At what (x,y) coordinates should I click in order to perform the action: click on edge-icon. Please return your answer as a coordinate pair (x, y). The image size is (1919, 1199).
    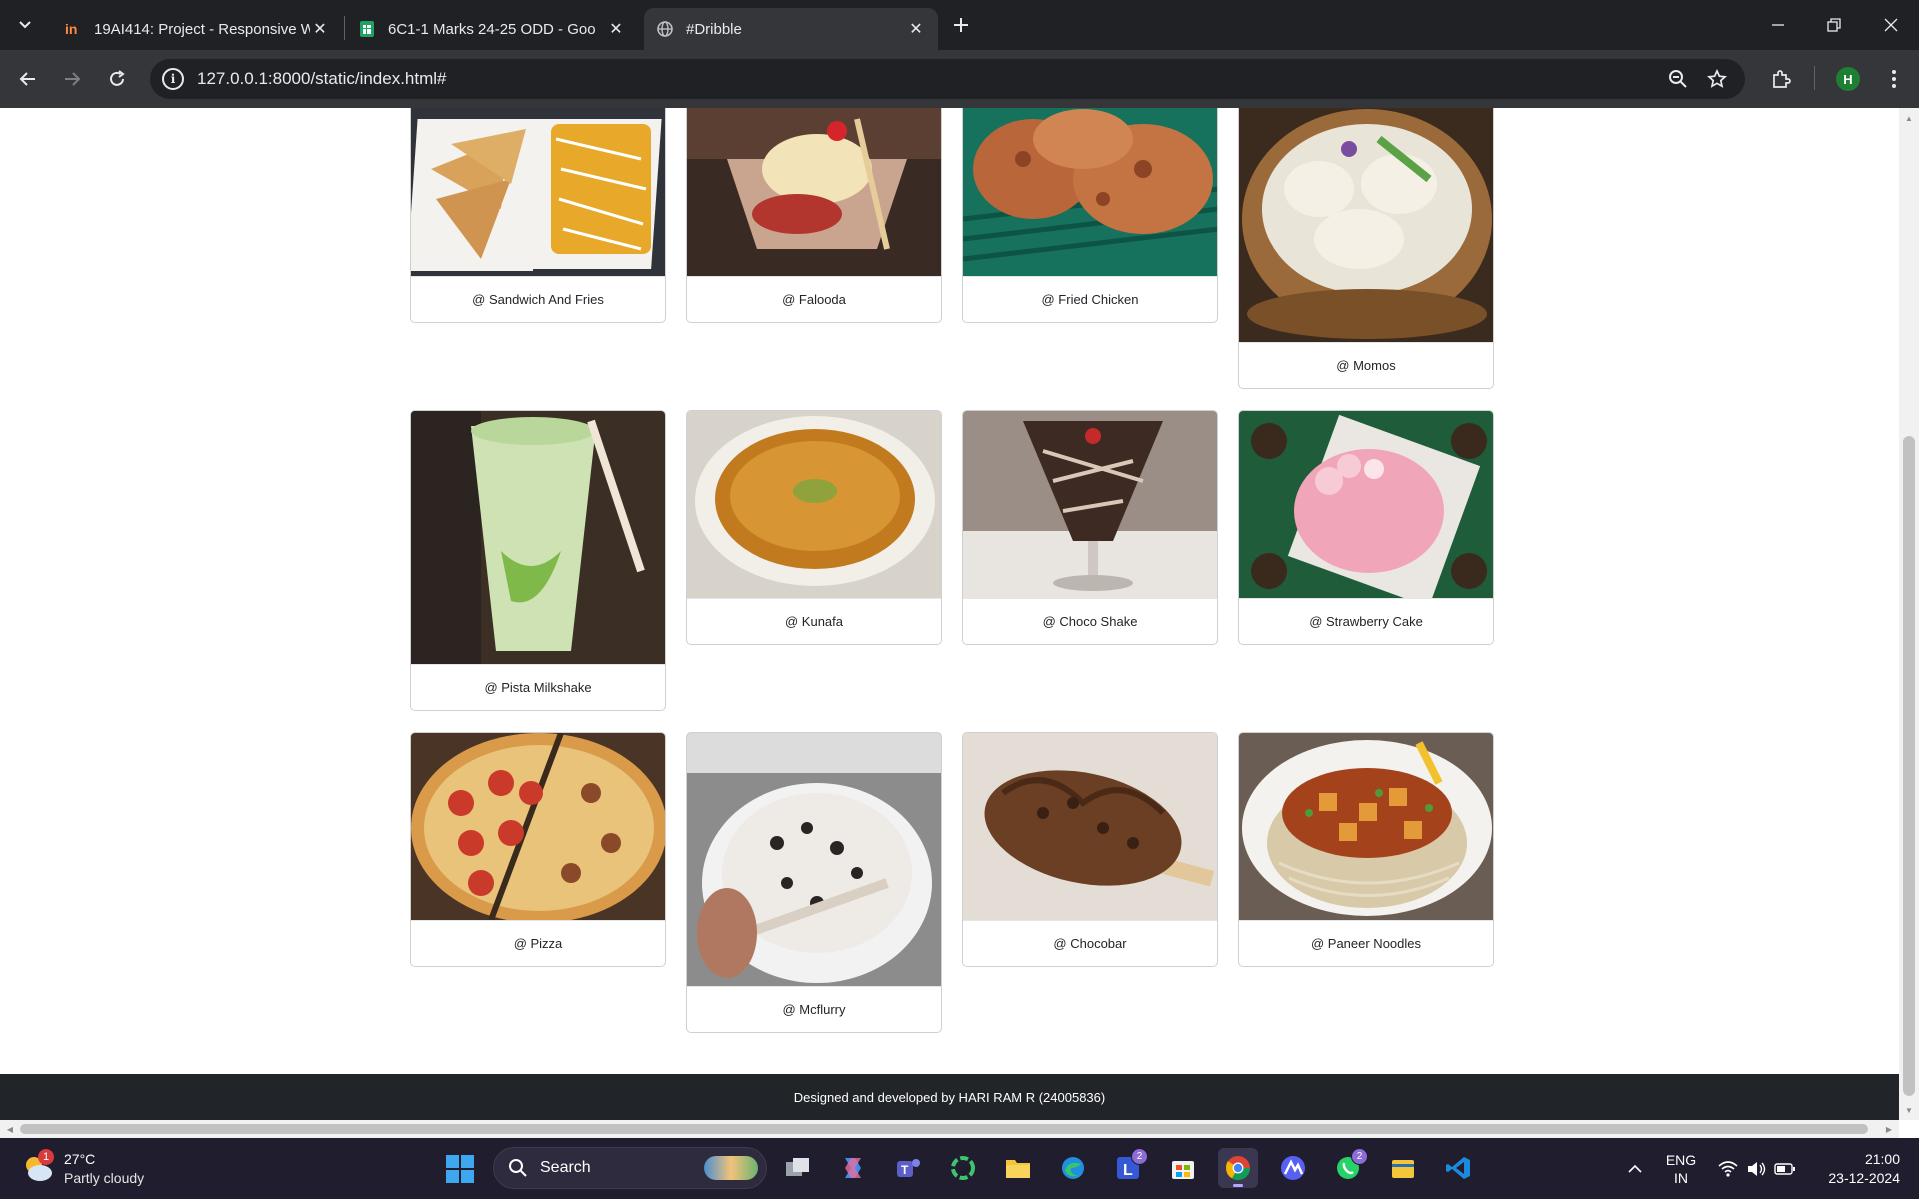
    Looking at the image, I should click on (1073, 1168).